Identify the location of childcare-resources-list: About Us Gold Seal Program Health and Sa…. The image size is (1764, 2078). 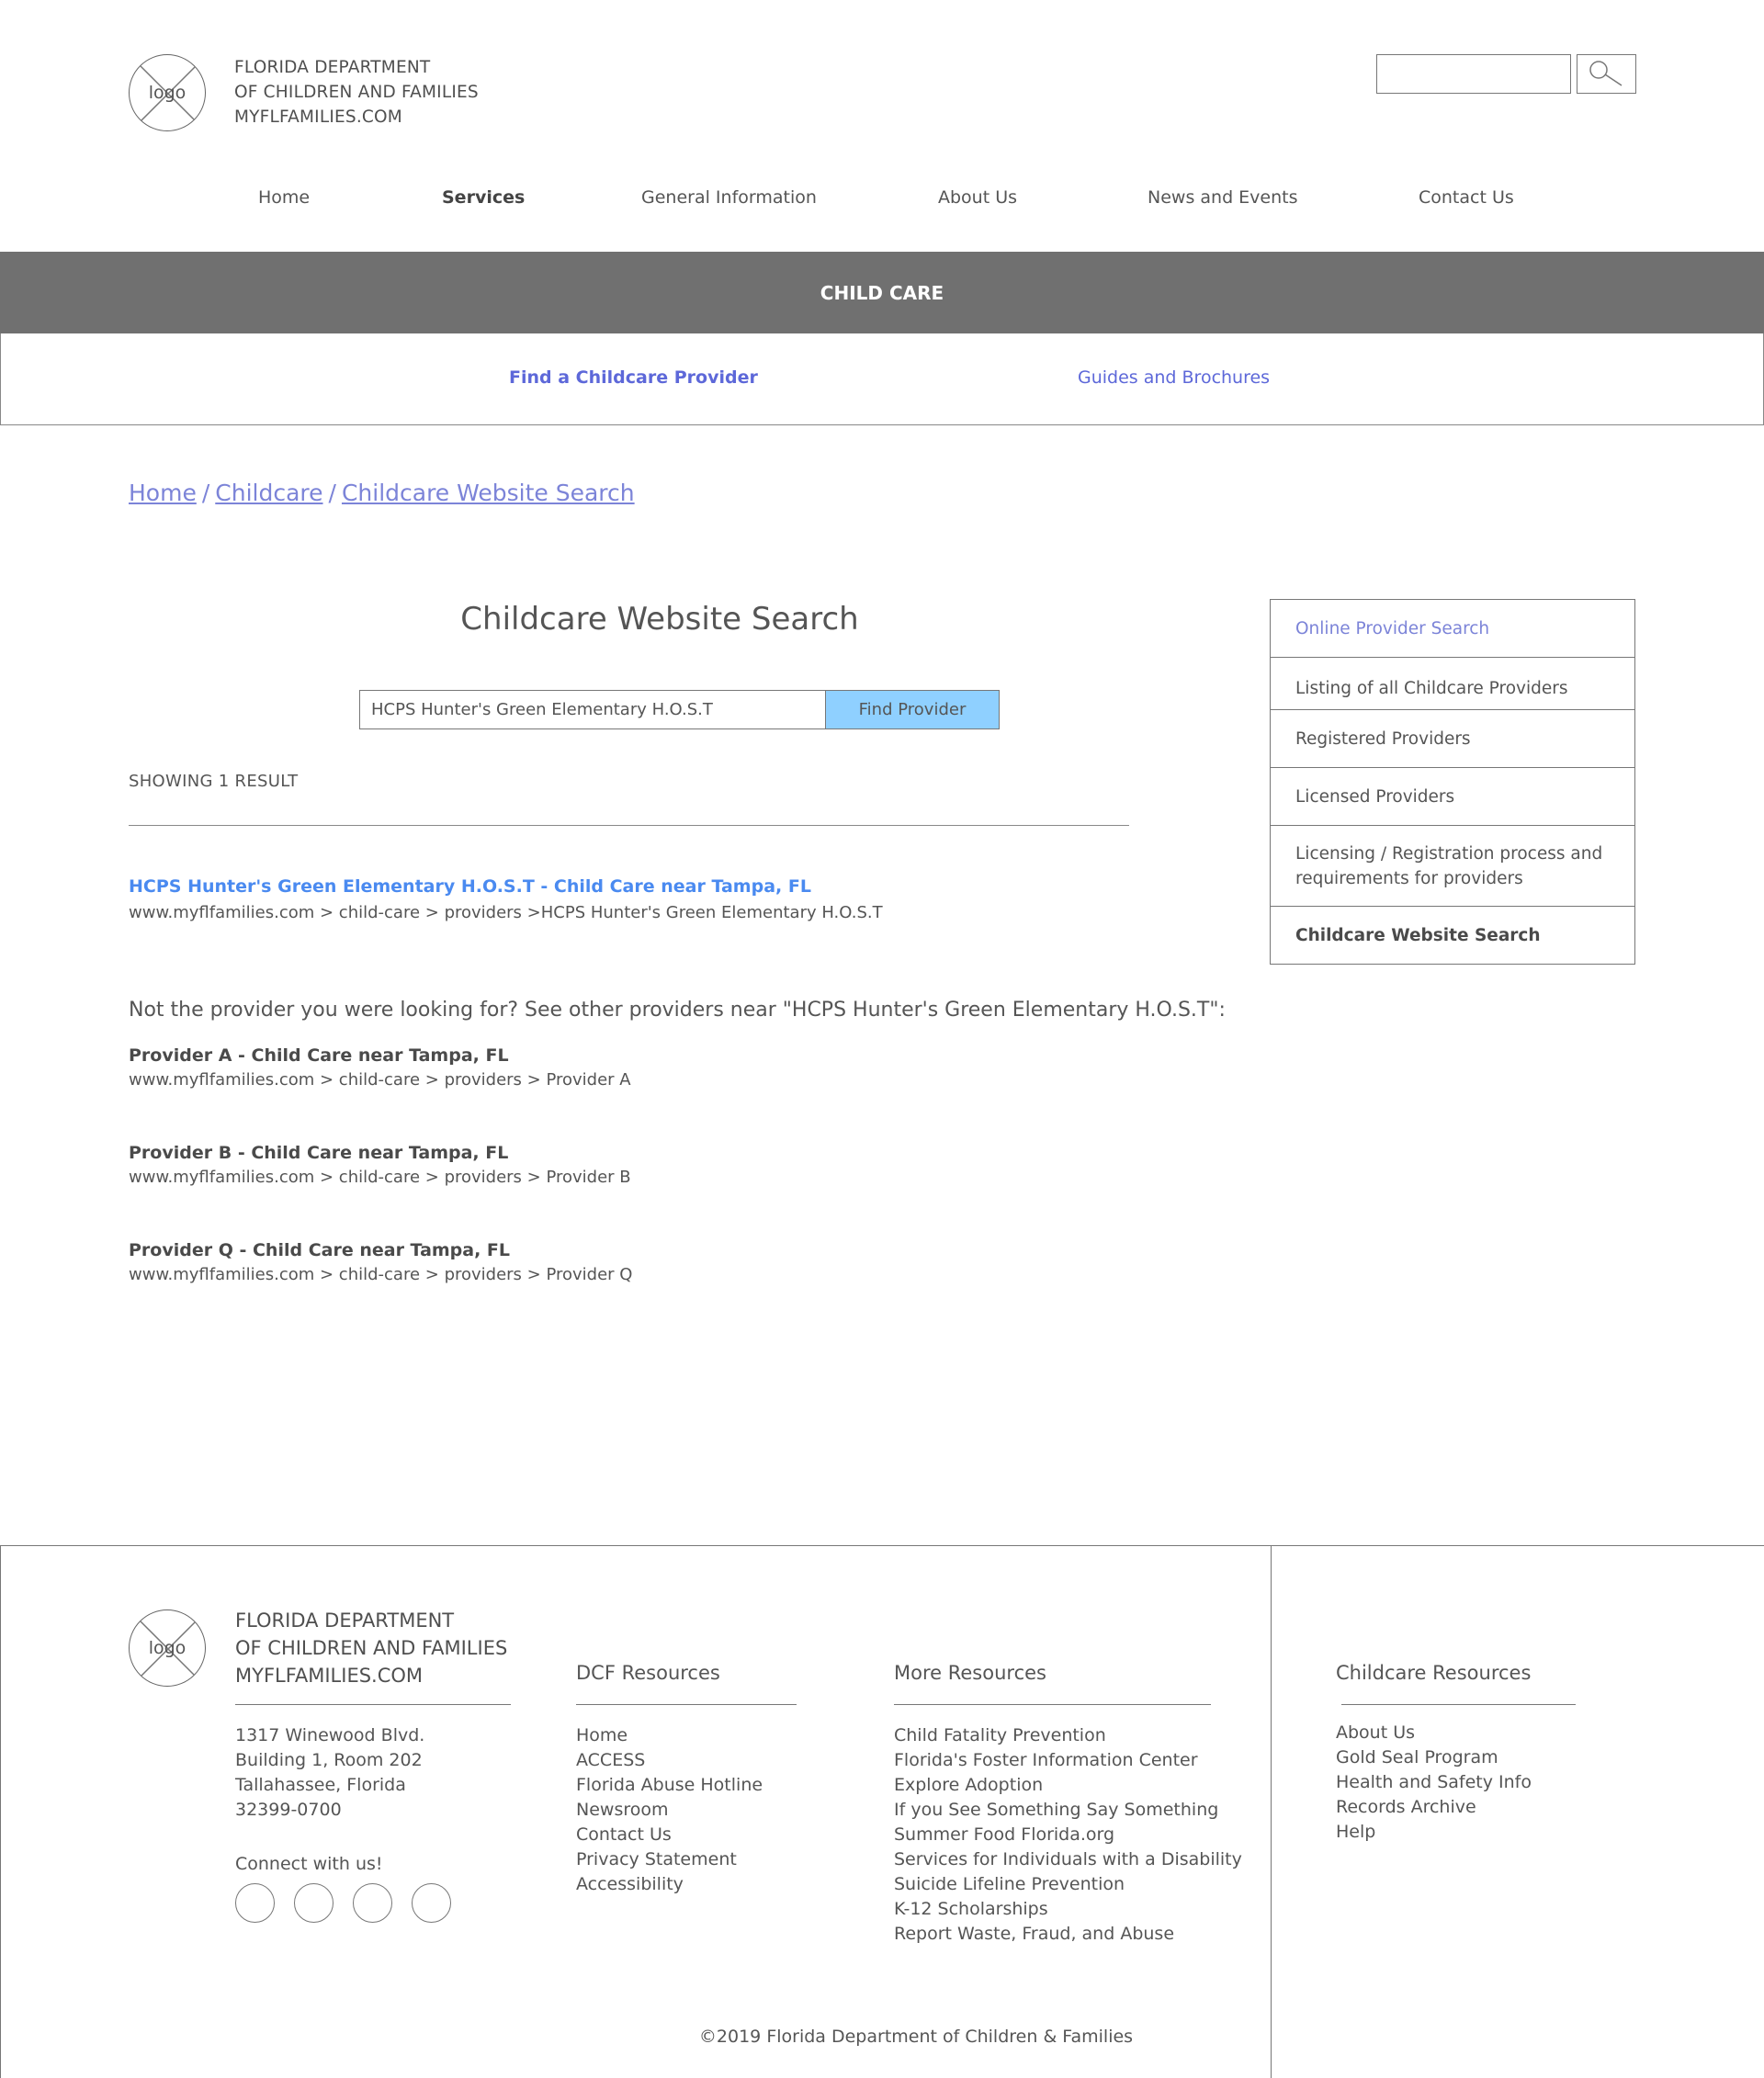
(1434, 1783).